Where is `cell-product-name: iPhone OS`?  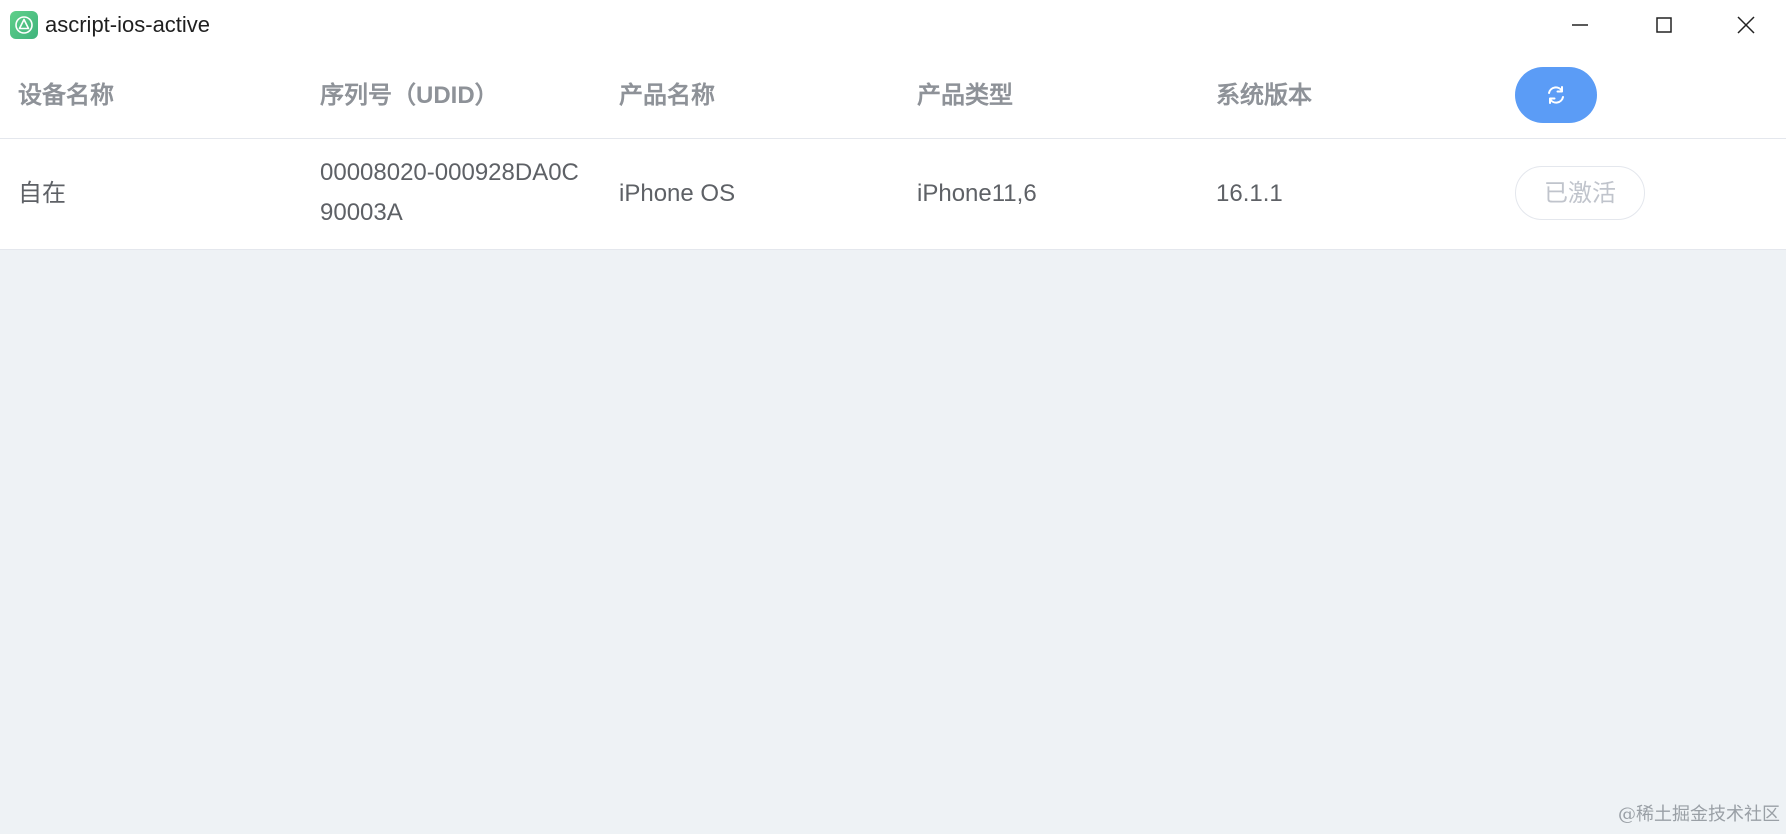 cell-product-name: iPhone OS is located at coordinates (677, 193).